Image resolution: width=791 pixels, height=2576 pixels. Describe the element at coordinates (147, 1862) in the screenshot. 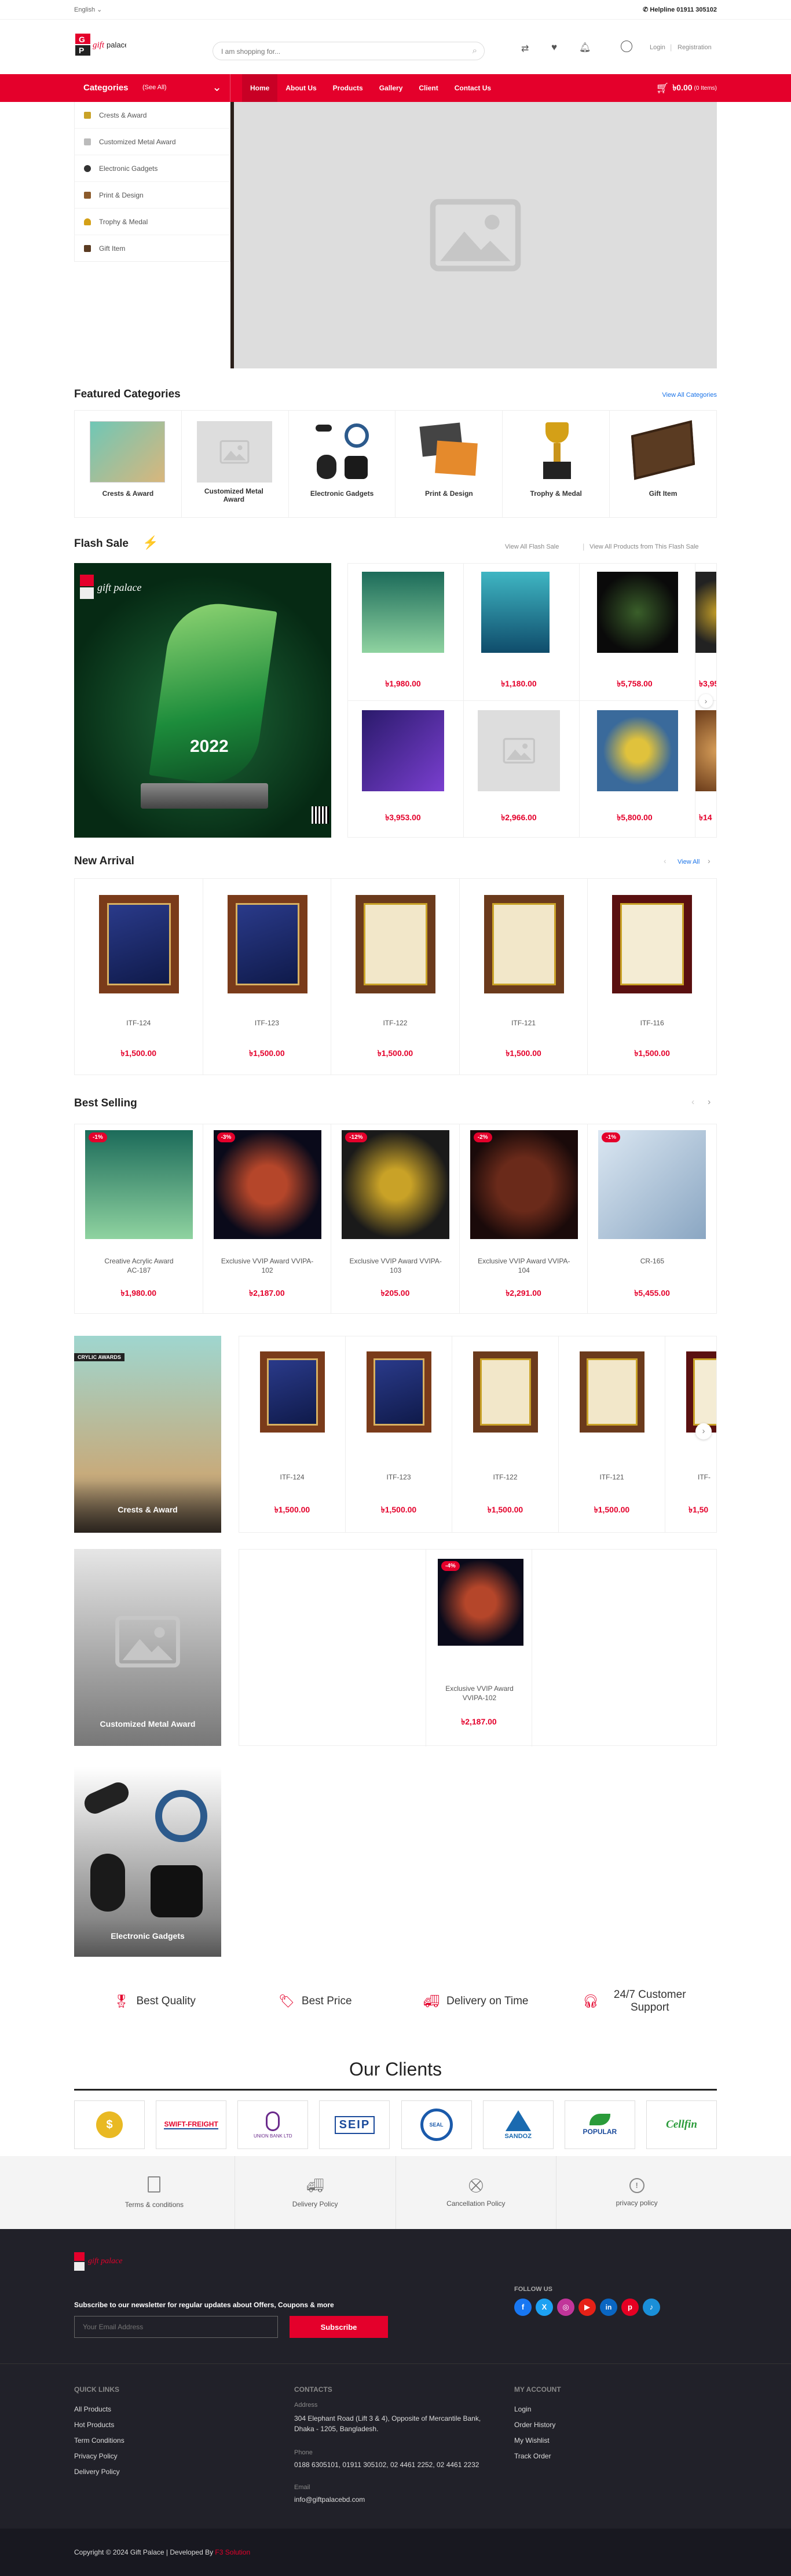

I see `gadgets-category-banner: Electronic Gadgets` at that location.